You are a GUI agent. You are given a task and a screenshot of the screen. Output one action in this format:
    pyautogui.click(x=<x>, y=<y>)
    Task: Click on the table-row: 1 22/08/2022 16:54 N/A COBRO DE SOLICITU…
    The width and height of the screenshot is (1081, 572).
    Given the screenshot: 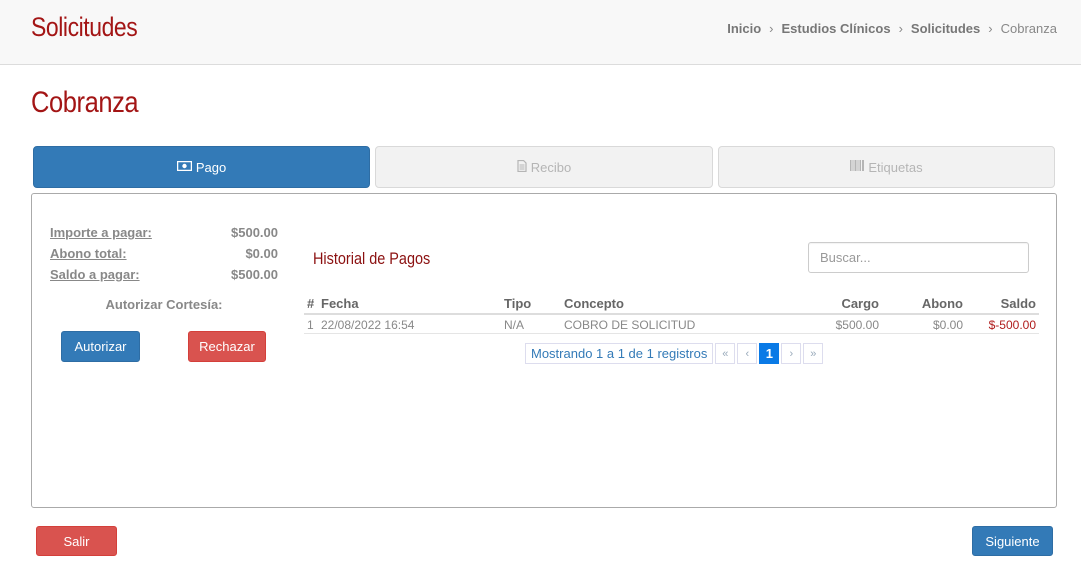 What is the action you would take?
    pyautogui.click(x=671, y=324)
    